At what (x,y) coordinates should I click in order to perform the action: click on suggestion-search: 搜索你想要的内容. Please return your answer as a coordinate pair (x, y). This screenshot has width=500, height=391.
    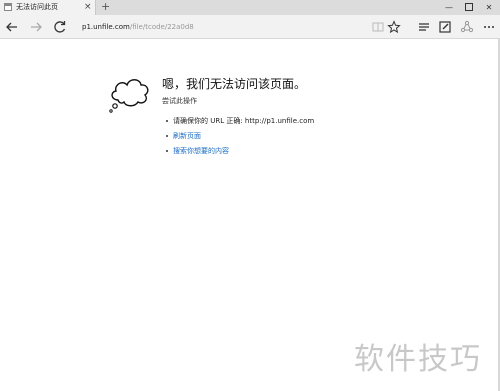
    Looking at the image, I should click on (240, 152).